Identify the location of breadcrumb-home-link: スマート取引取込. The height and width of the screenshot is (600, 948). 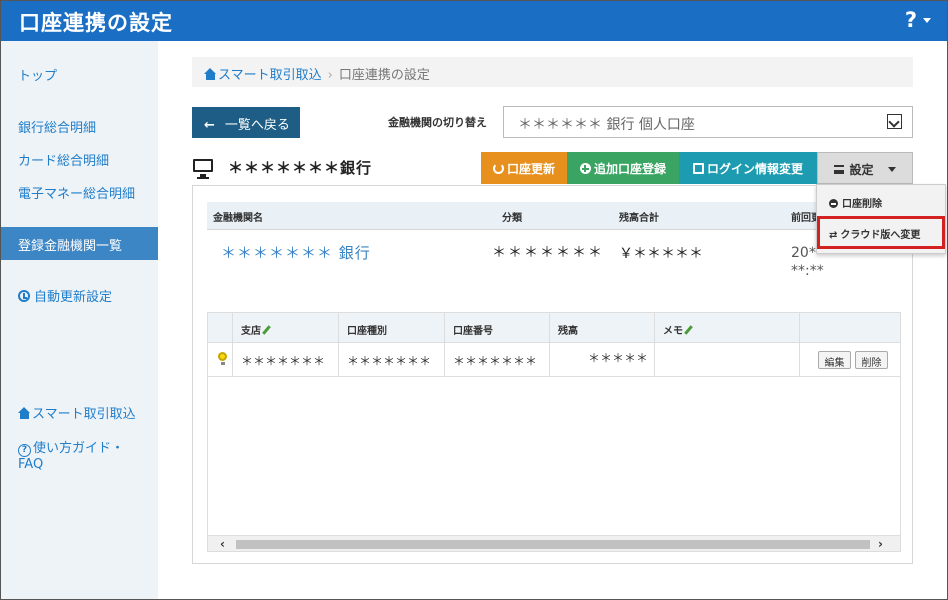
(263, 75).